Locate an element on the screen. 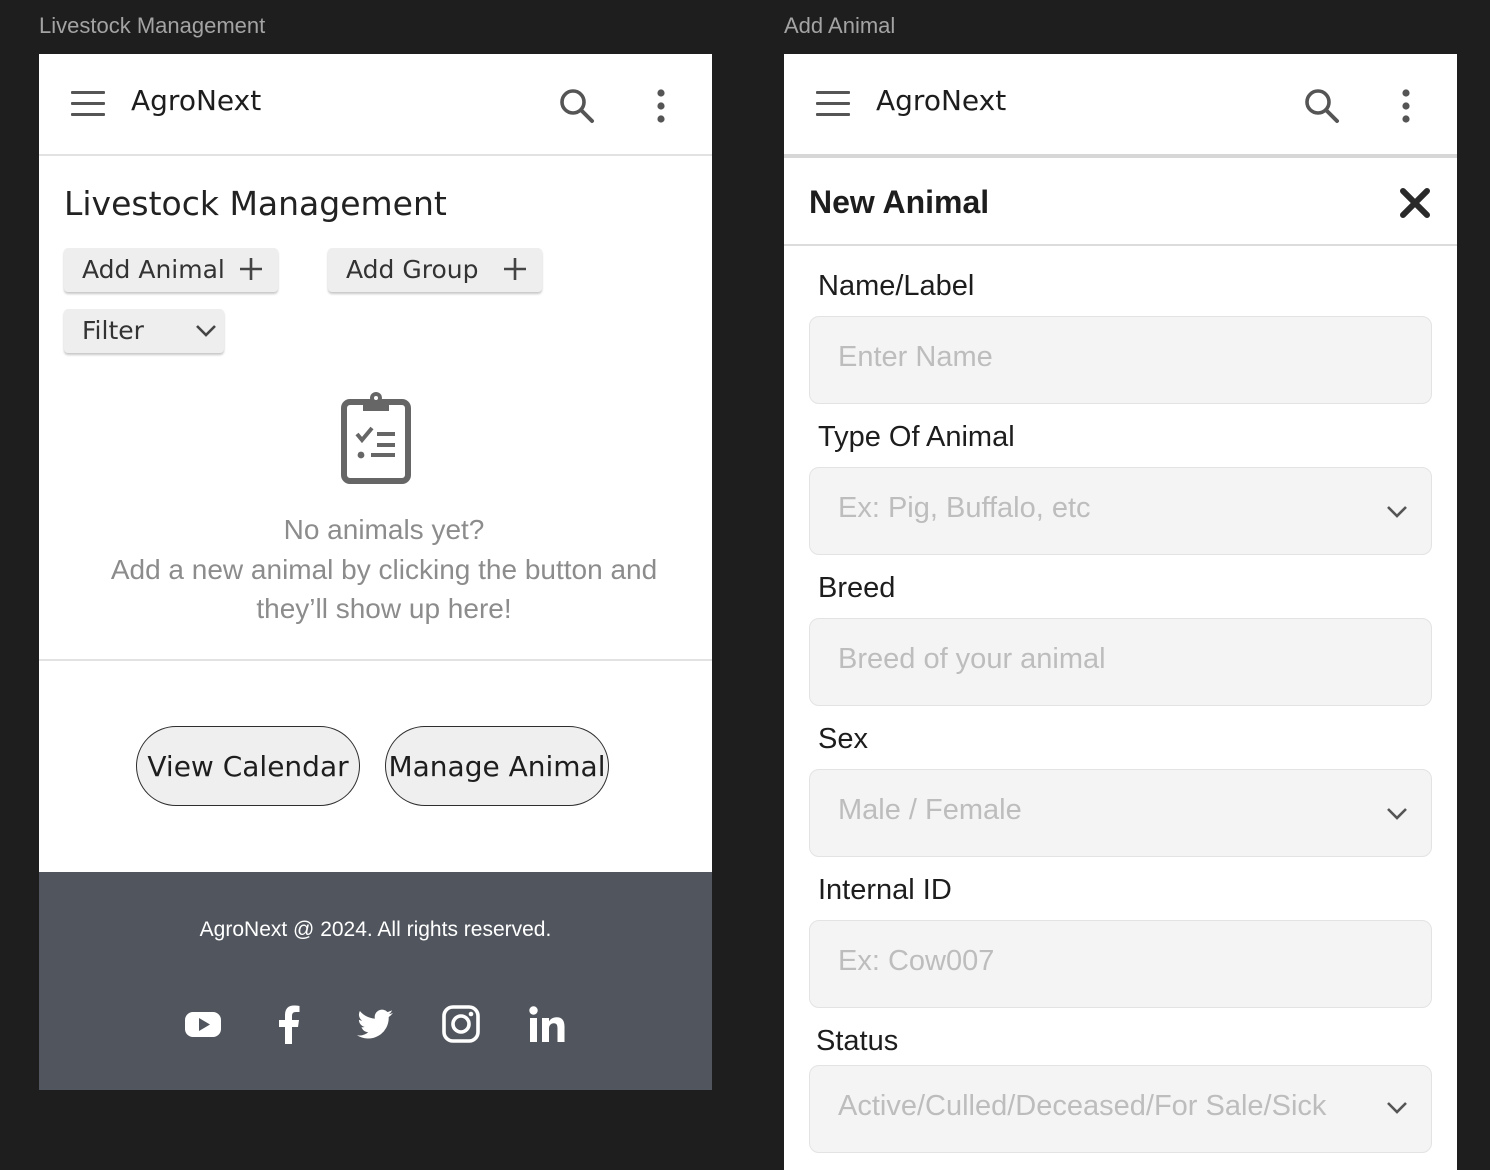 The height and width of the screenshot is (1170, 1490). type-field-label: Type Of Animal is located at coordinates (916, 437).